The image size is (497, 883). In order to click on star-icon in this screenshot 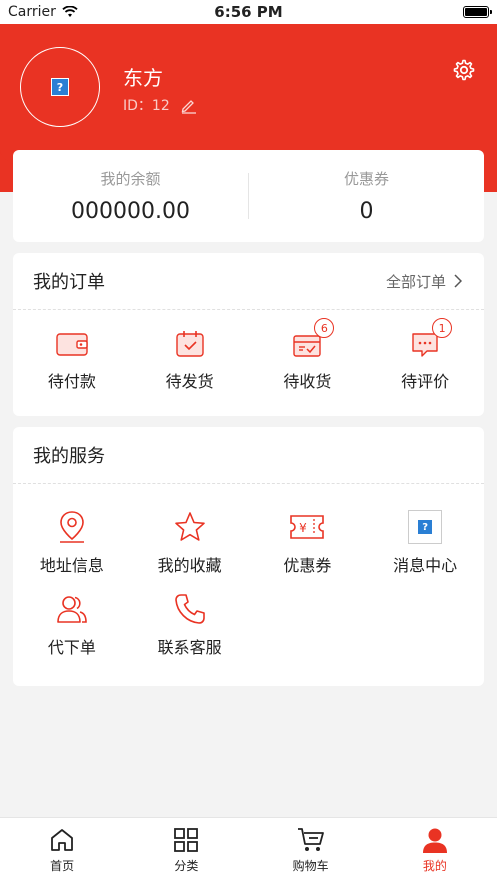, I will do `click(189, 526)`.